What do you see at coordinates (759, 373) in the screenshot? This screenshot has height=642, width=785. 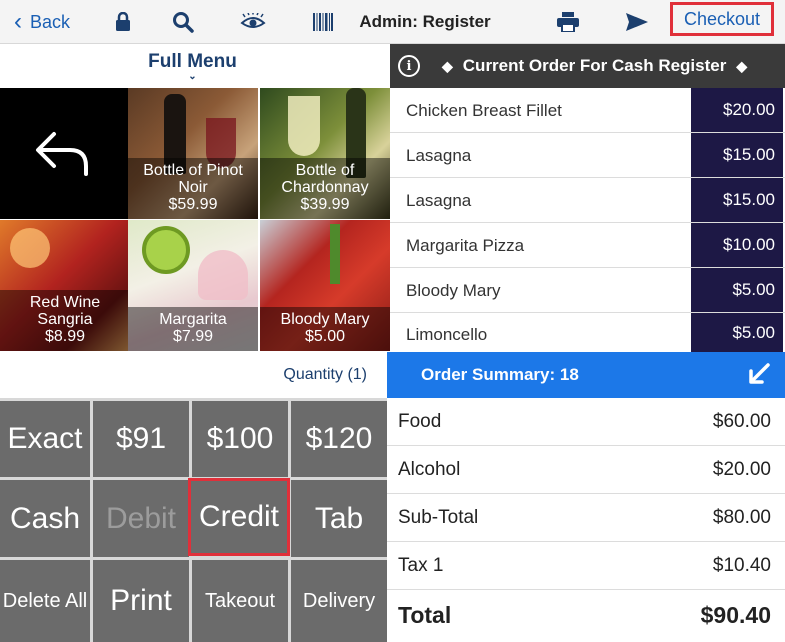 I see `arrow-down-left-icon` at bounding box center [759, 373].